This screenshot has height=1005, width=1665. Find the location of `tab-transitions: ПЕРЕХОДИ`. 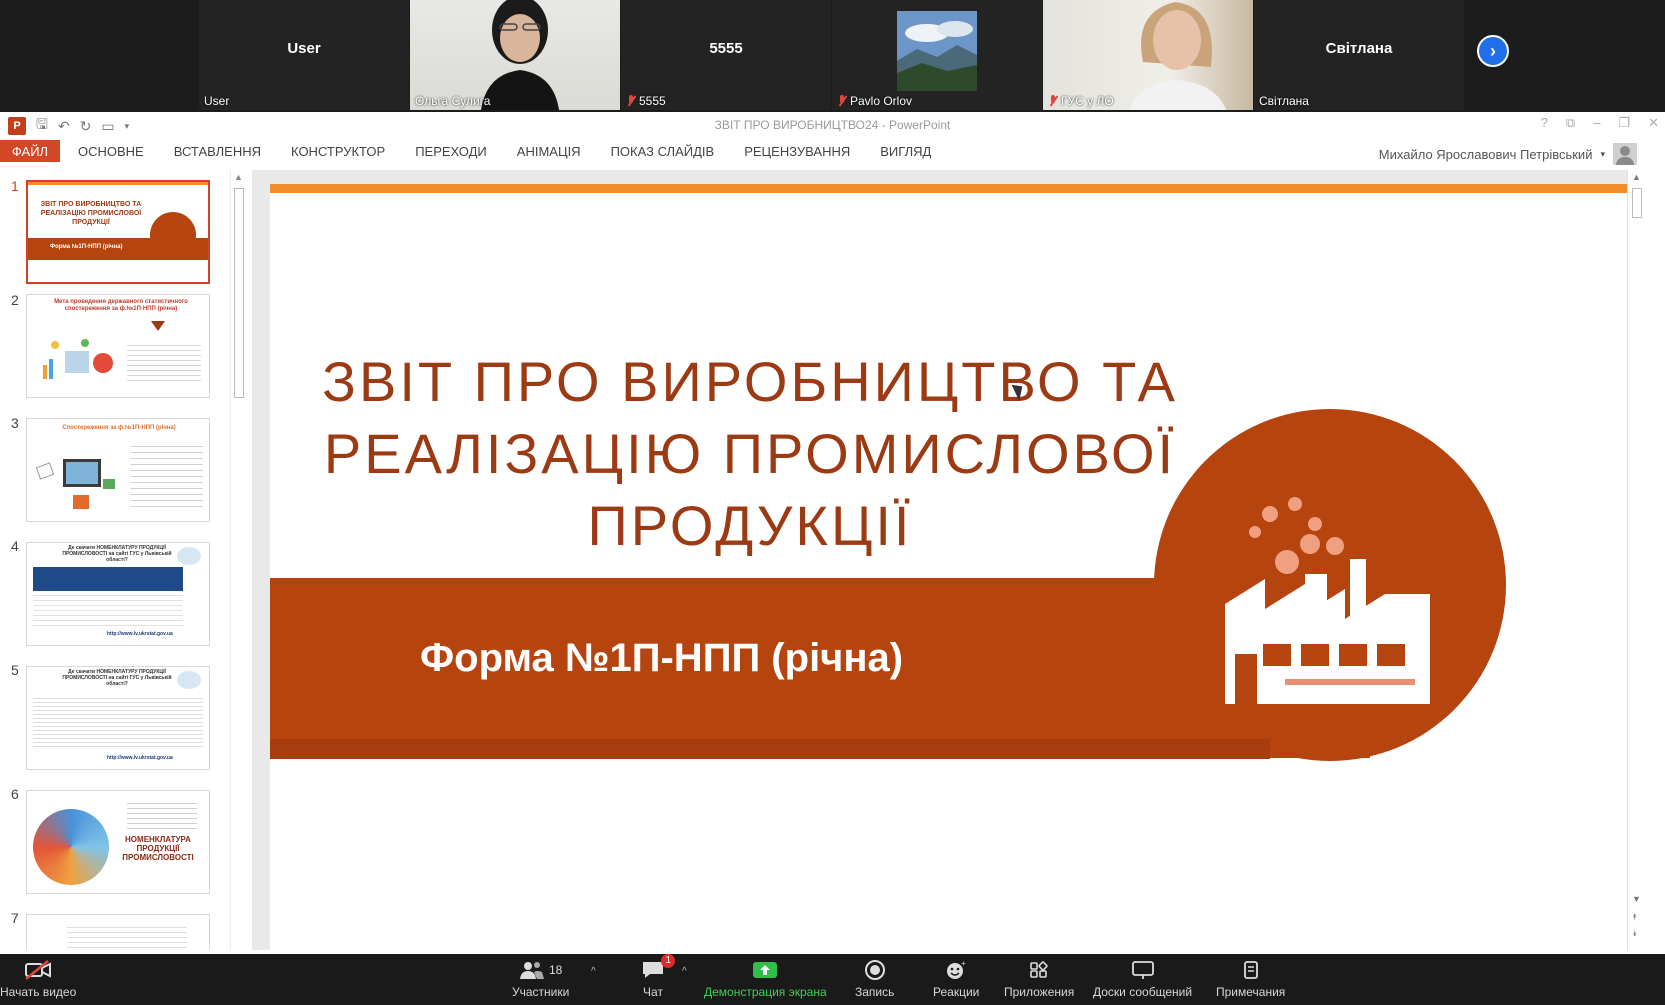

tab-transitions: ПЕРЕХОДИ is located at coordinates (451, 151).